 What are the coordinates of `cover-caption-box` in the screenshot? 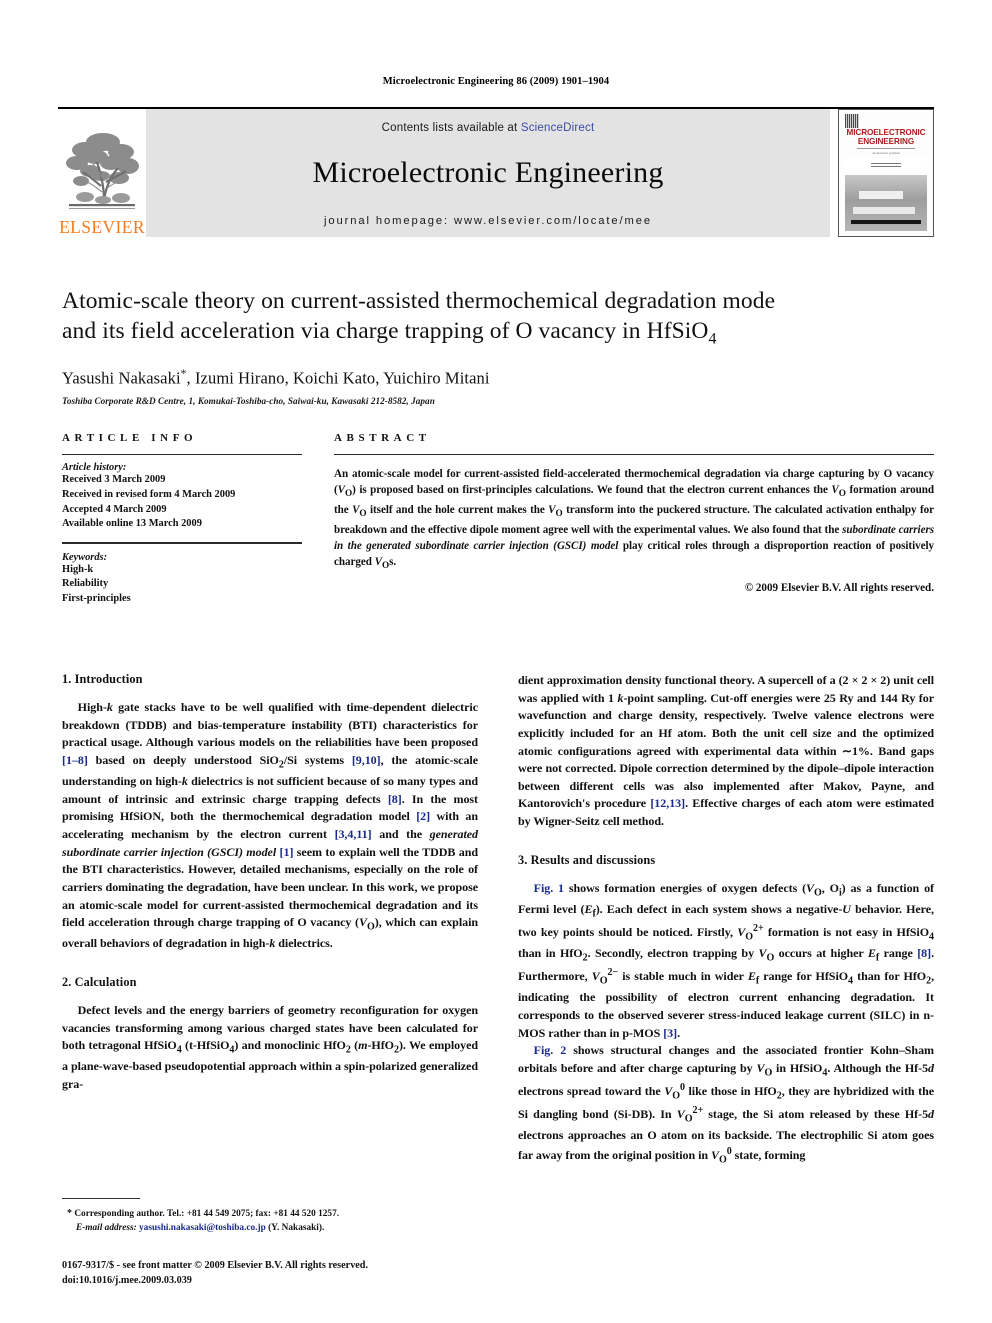 It's located at (886, 164).